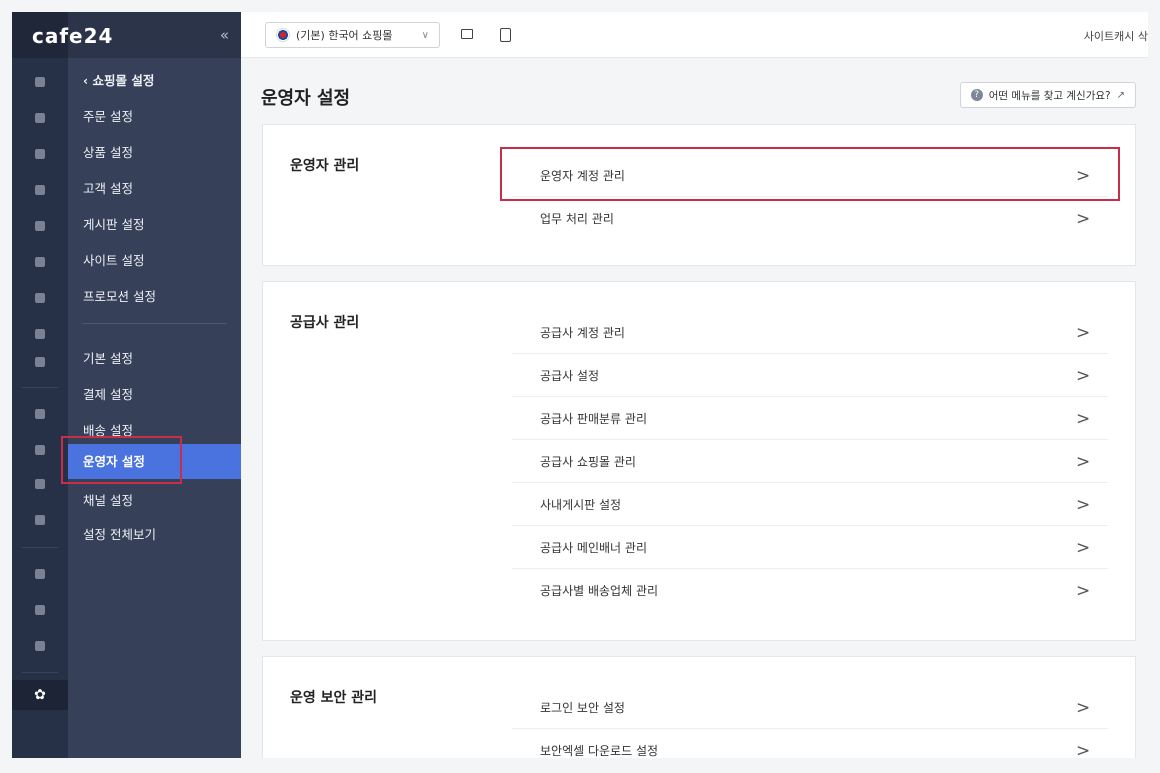 The image size is (1160, 773). I want to click on shirt-icon, so click(40, 154).